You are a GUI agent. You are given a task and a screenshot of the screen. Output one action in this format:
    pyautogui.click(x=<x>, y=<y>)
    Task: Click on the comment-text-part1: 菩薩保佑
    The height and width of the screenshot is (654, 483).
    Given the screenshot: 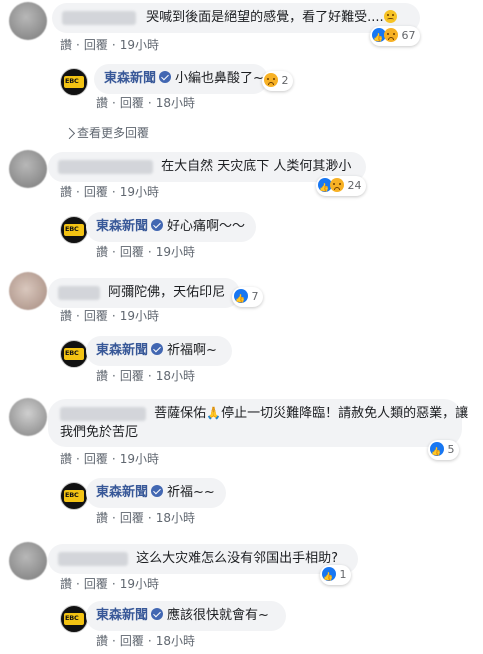 What is the action you would take?
    pyautogui.click(x=180, y=413)
    